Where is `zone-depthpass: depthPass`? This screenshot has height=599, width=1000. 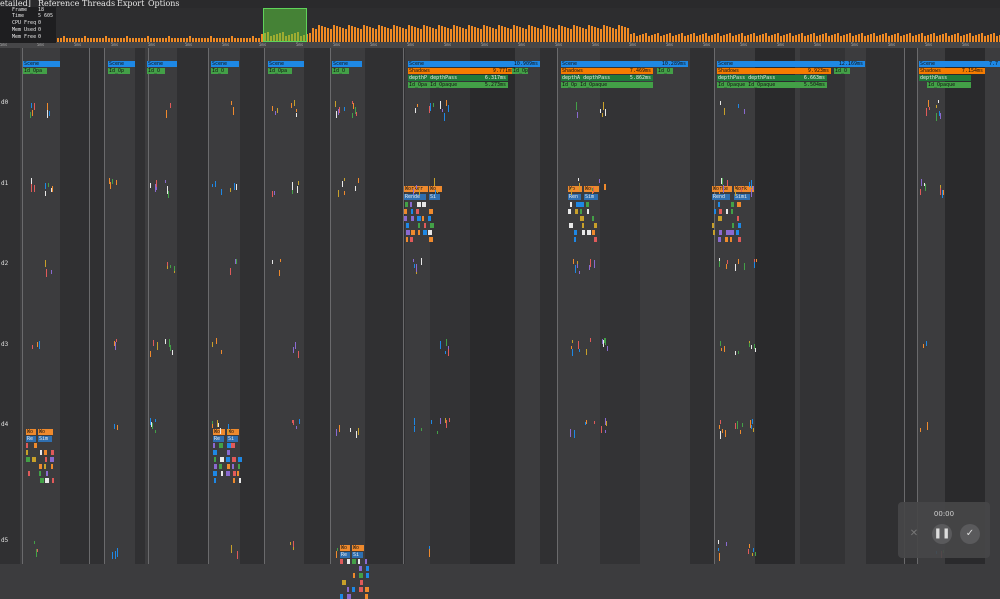 zone-depthpass: depthPass is located at coordinates (945, 78).